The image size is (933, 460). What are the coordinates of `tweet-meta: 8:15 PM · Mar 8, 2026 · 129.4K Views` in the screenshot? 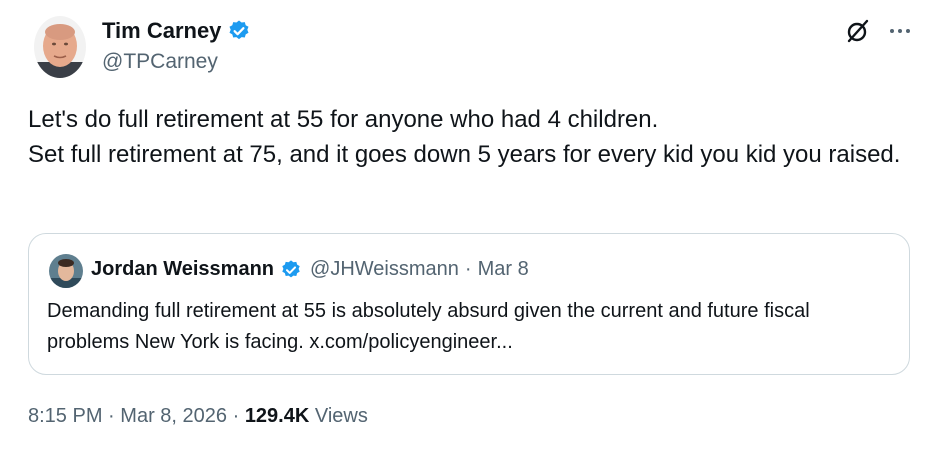 It's located at (198, 416).